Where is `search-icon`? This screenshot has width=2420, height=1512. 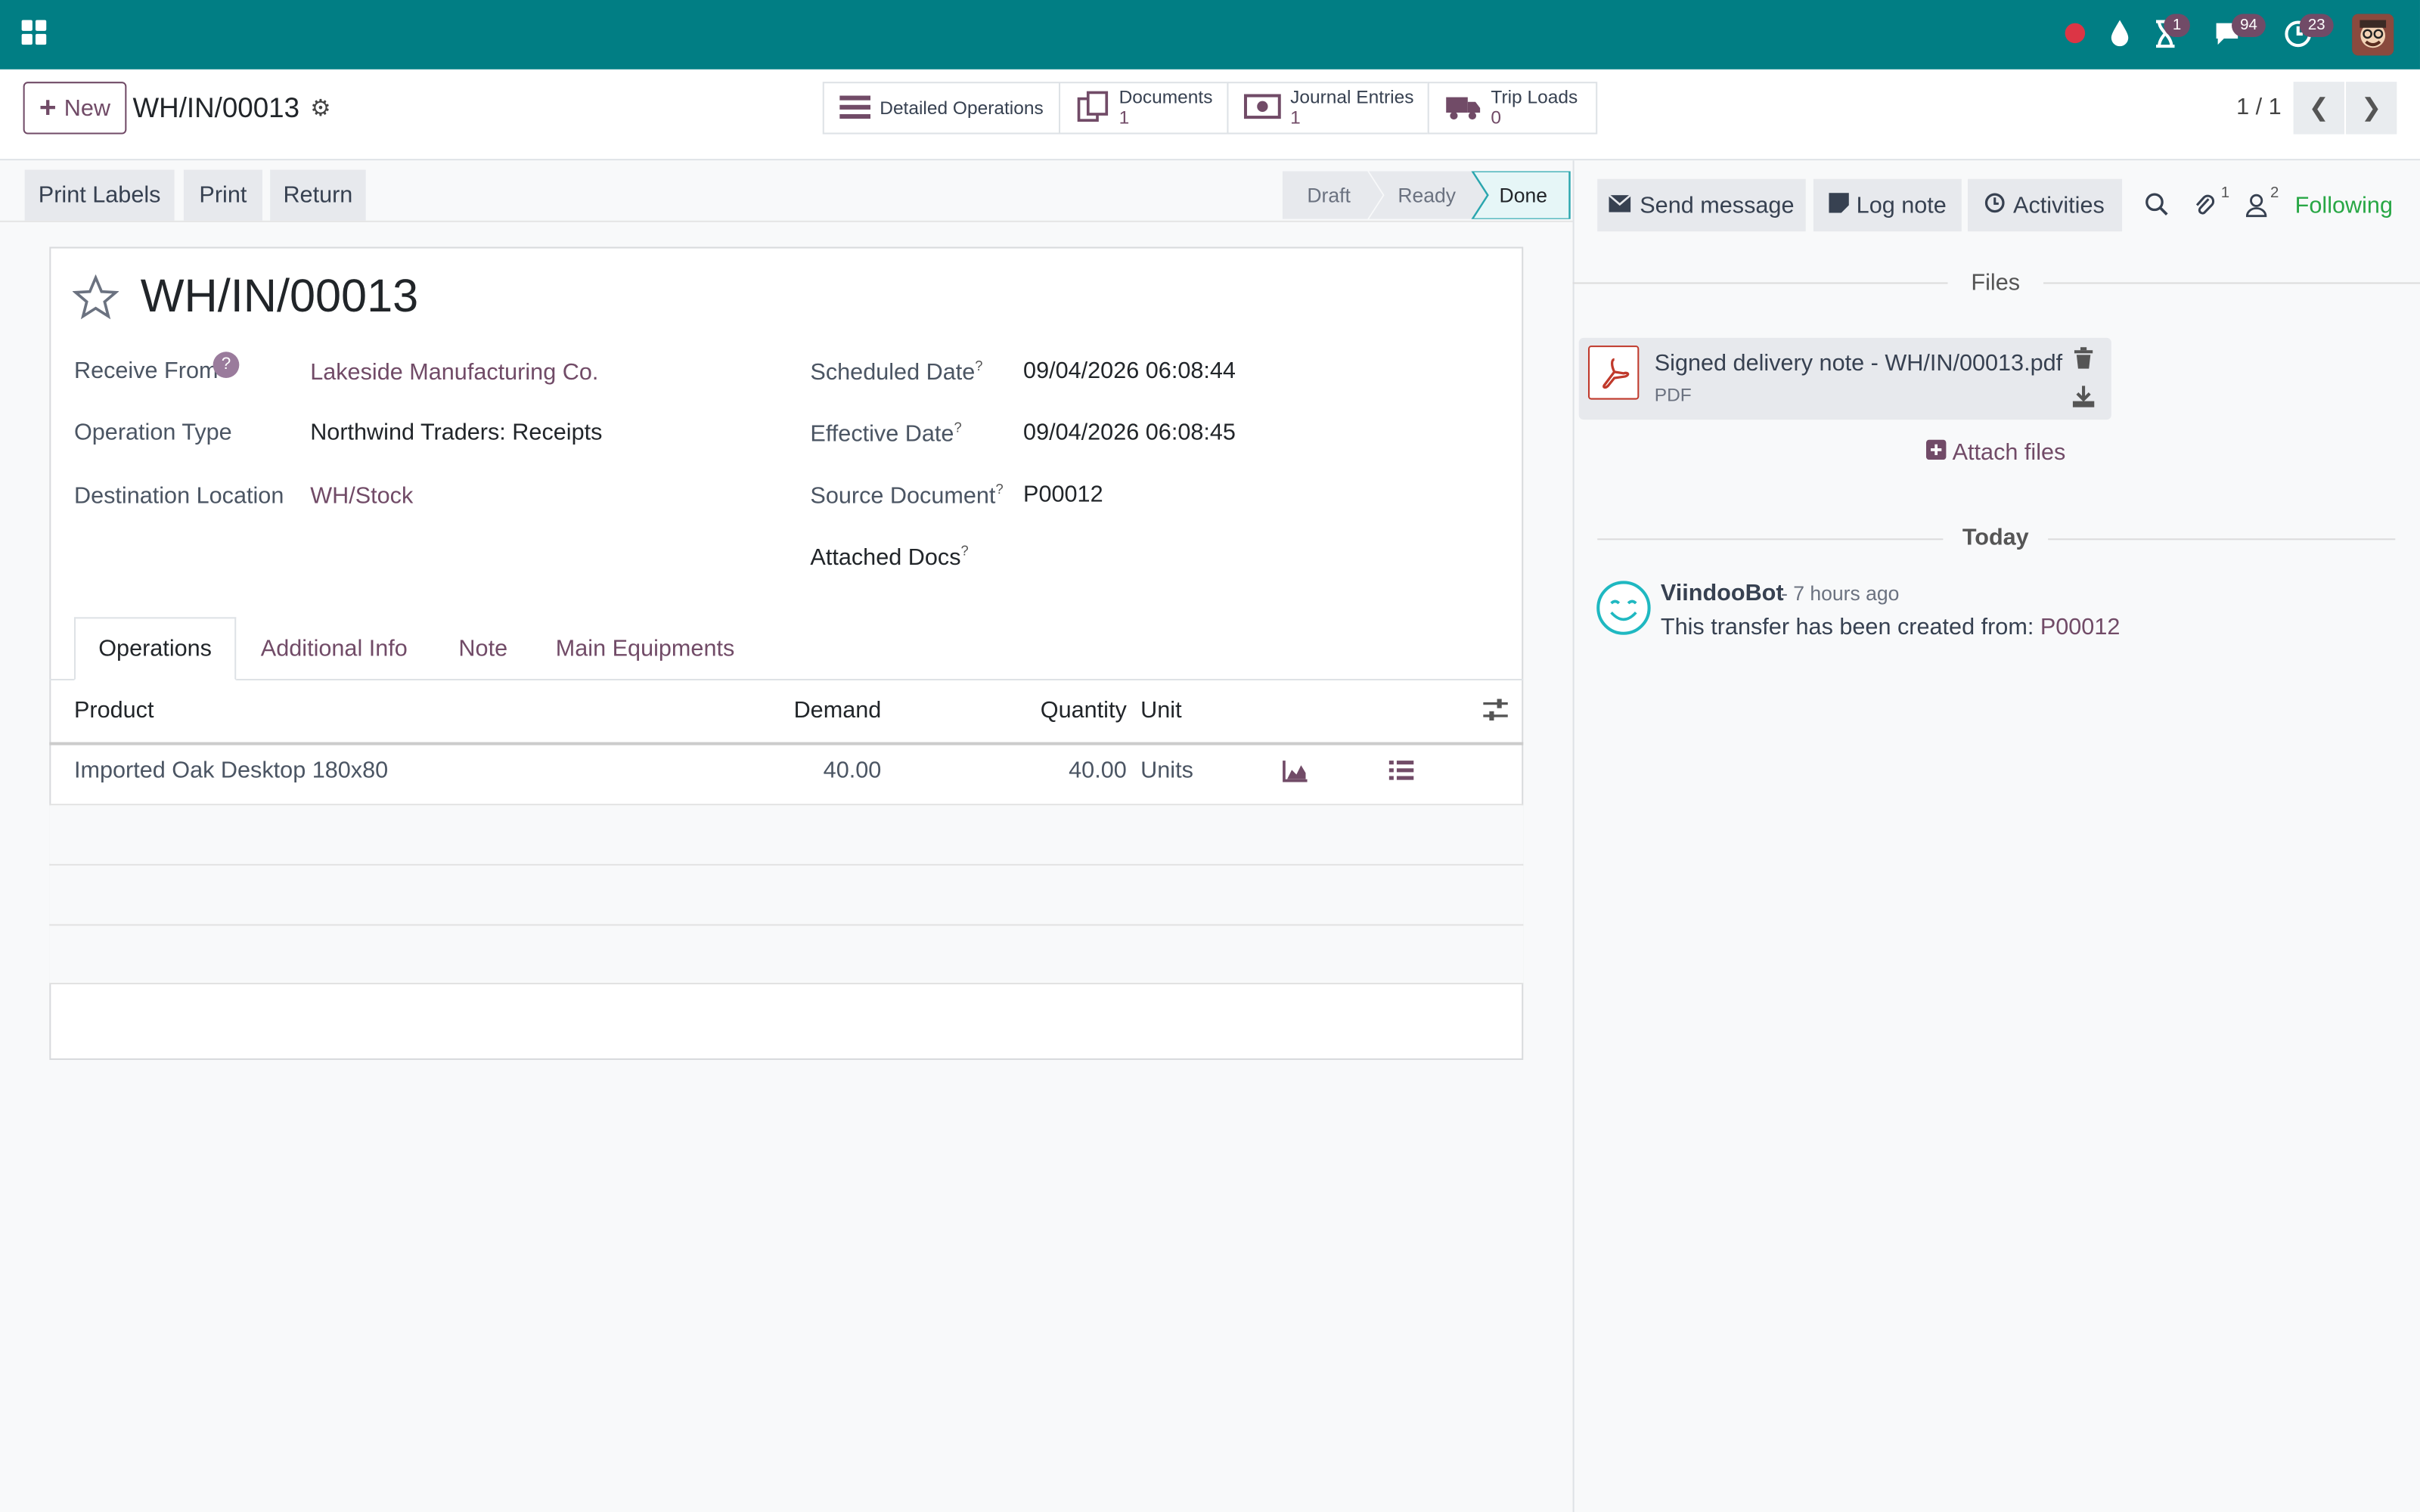
search-icon is located at coordinates (2157, 207).